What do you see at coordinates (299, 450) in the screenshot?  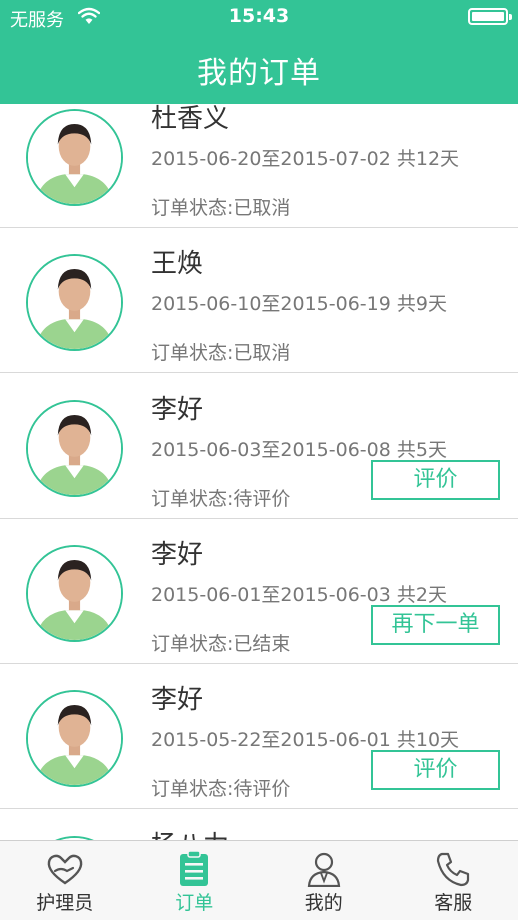 I see `order-dates: 2015-06-03至2015-06-08 共5天` at bounding box center [299, 450].